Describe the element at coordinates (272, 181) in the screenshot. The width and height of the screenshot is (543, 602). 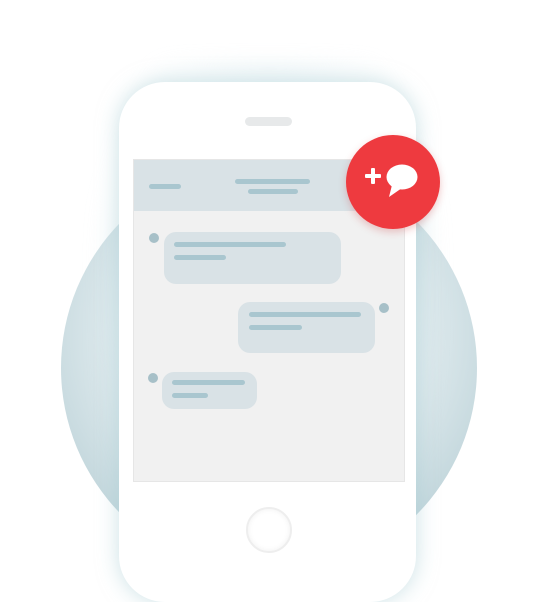
I see `header-title-placeholder` at that location.